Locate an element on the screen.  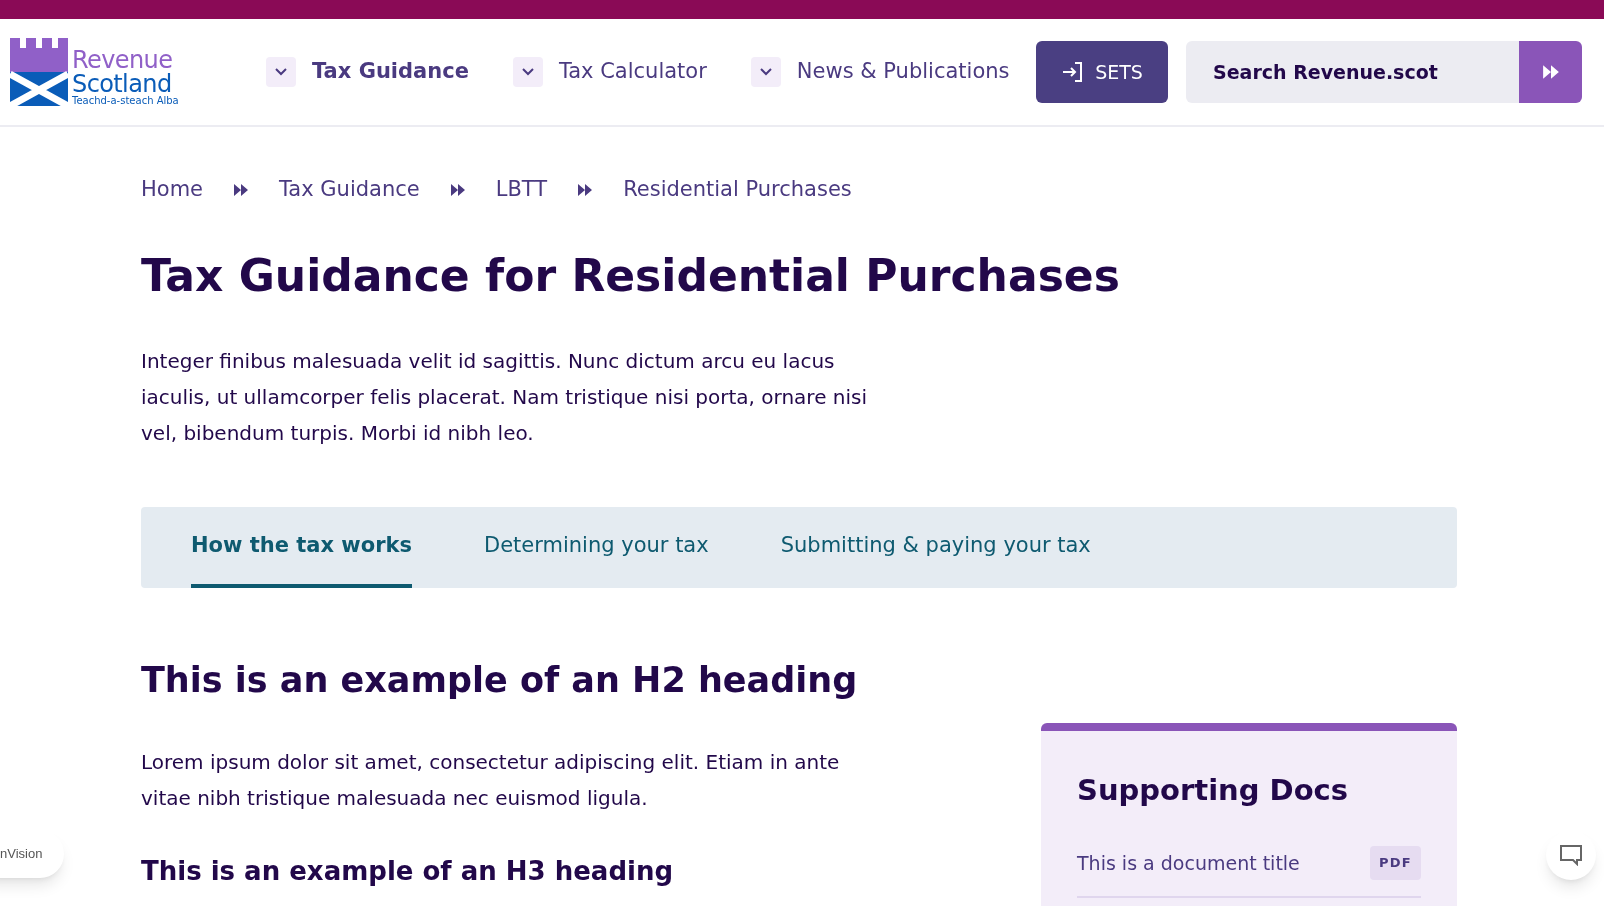
search-button is located at coordinates (1550, 72).